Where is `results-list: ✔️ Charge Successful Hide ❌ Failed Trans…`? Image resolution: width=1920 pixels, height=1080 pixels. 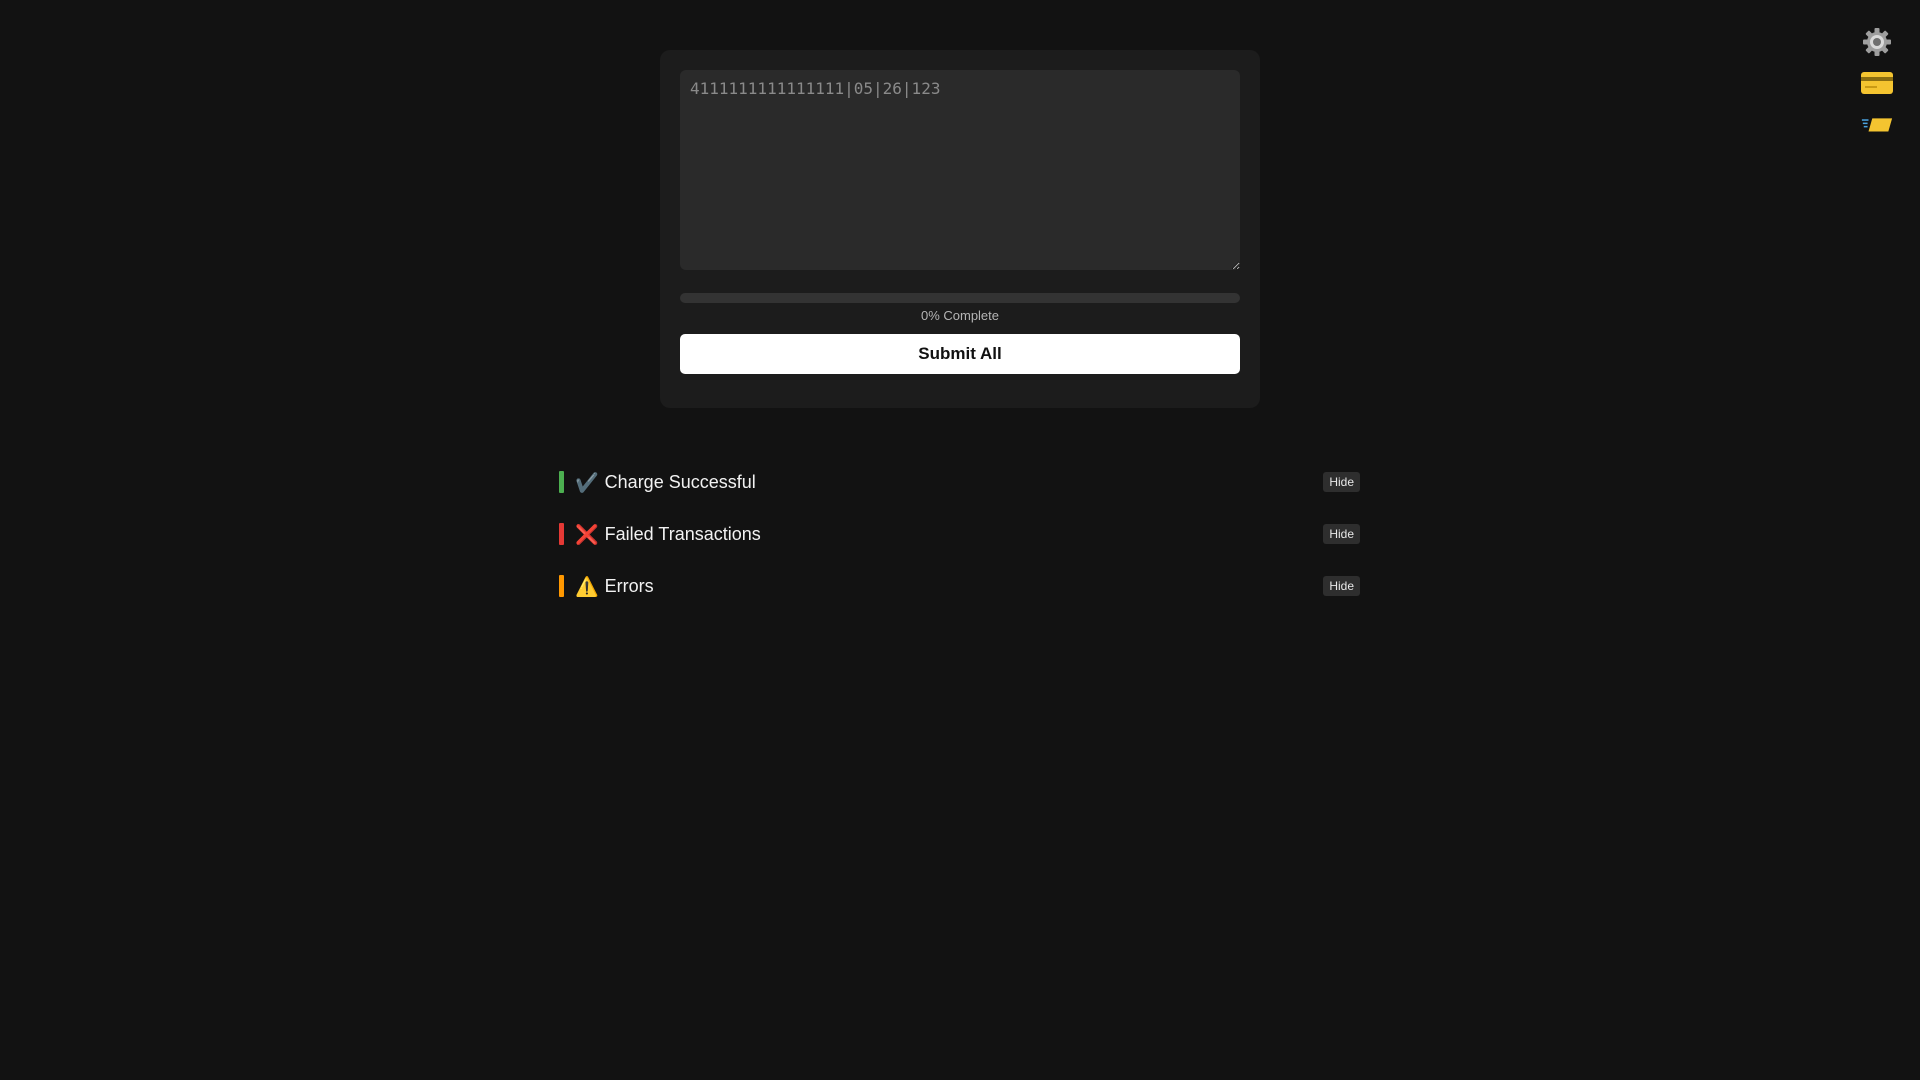
results-list: ✔️ Charge Successful Hide ❌ Failed Trans… is located at coordinates (959, 534).